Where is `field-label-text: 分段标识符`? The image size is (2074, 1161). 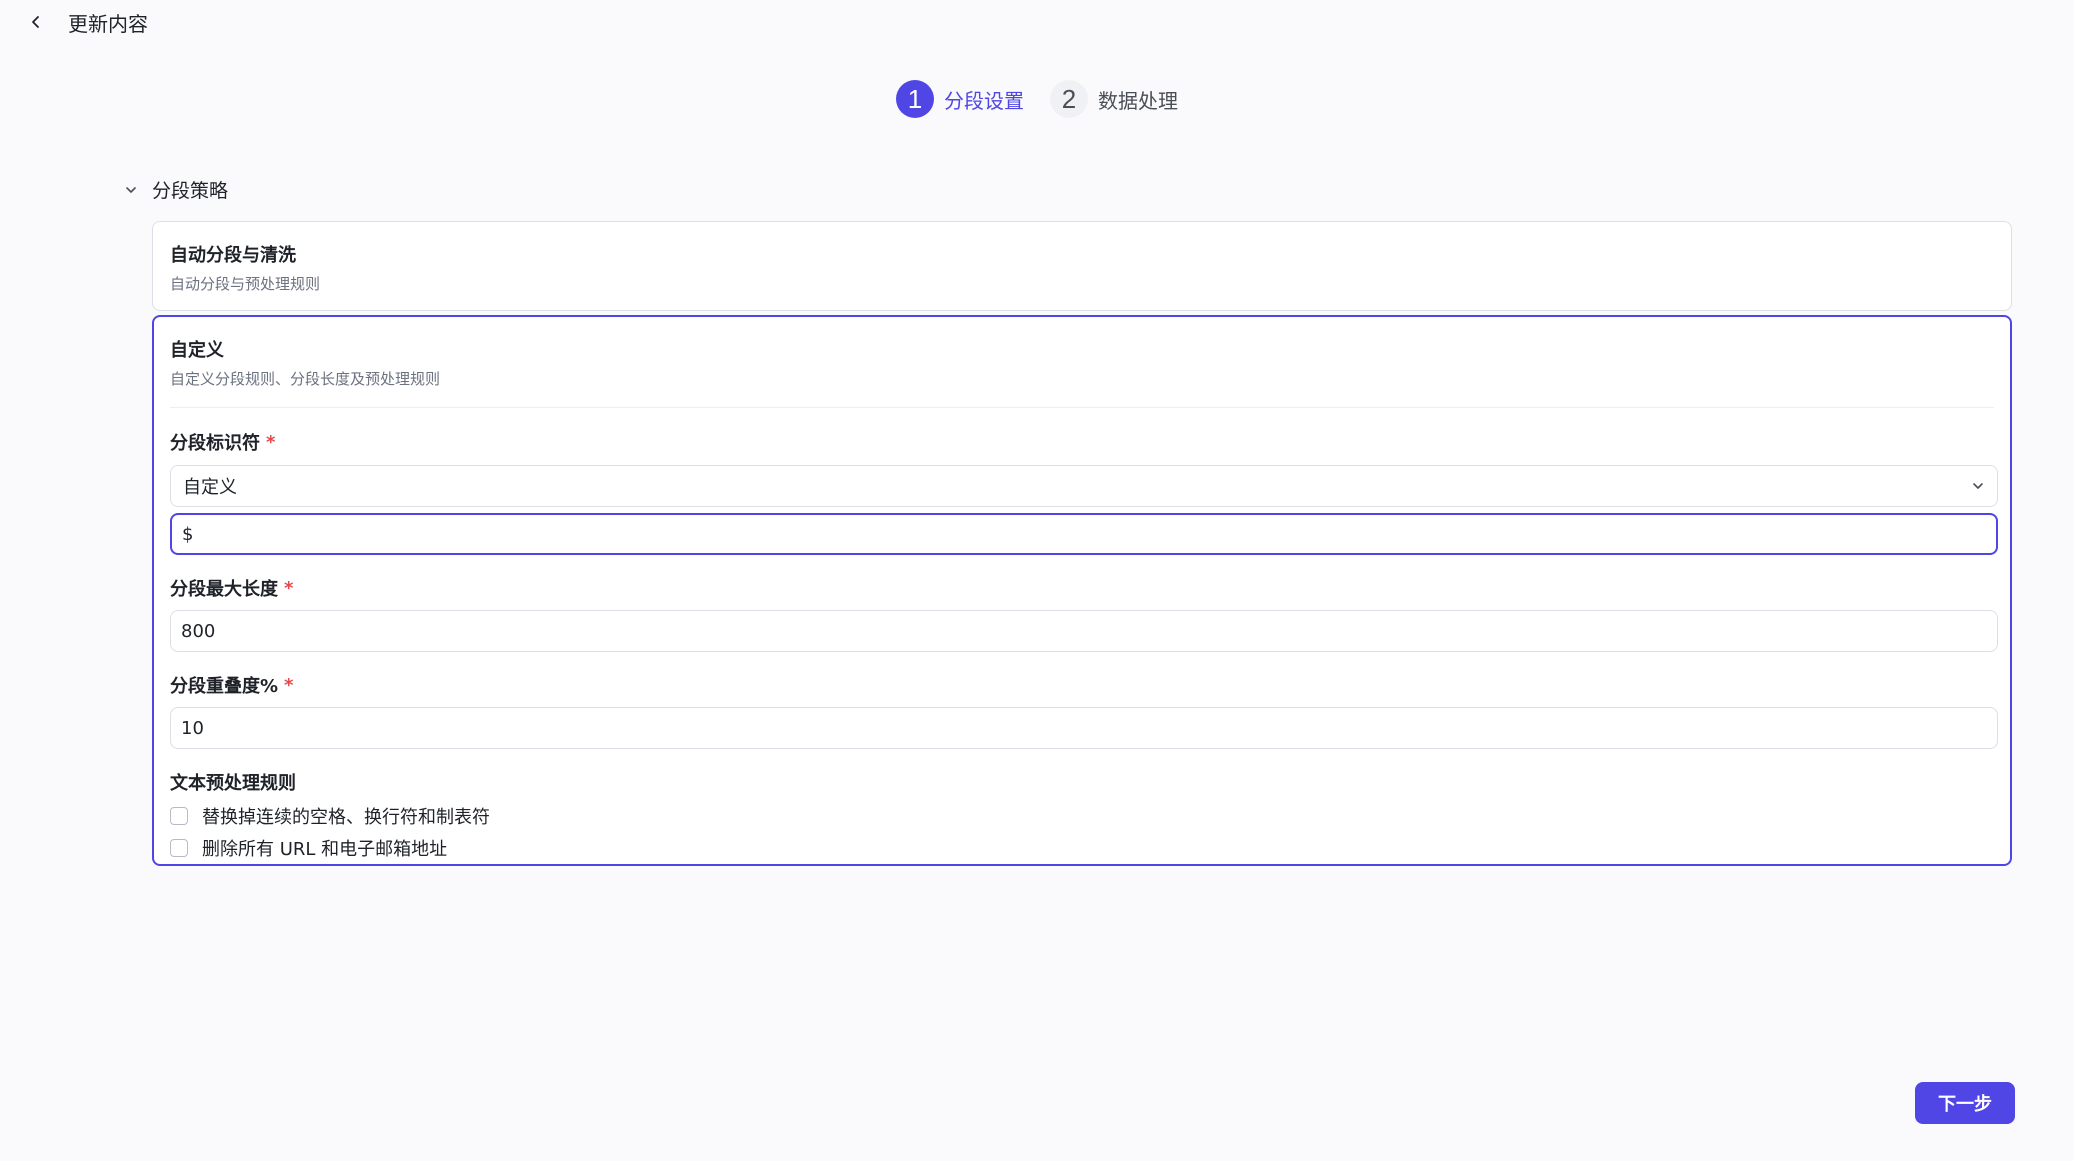 field-label-text: 分段标识符 is located at coordinates (215, 443).